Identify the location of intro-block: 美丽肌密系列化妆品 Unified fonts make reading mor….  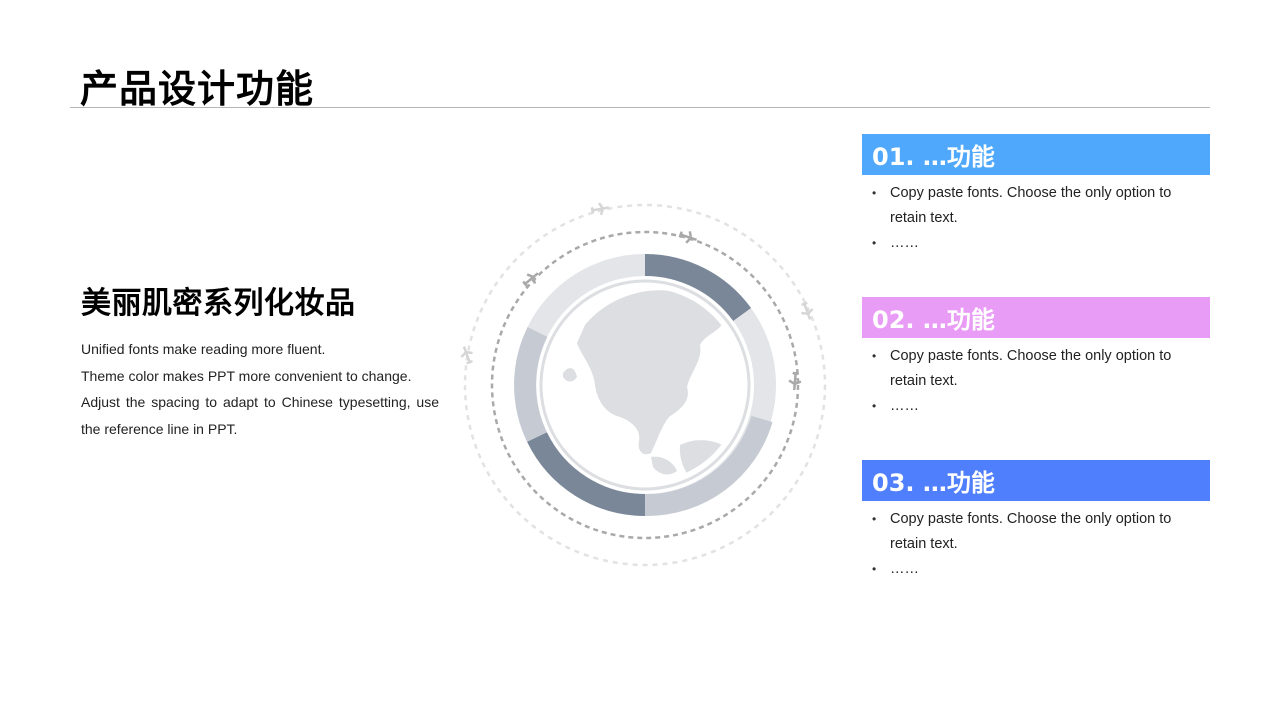
(260, 360).